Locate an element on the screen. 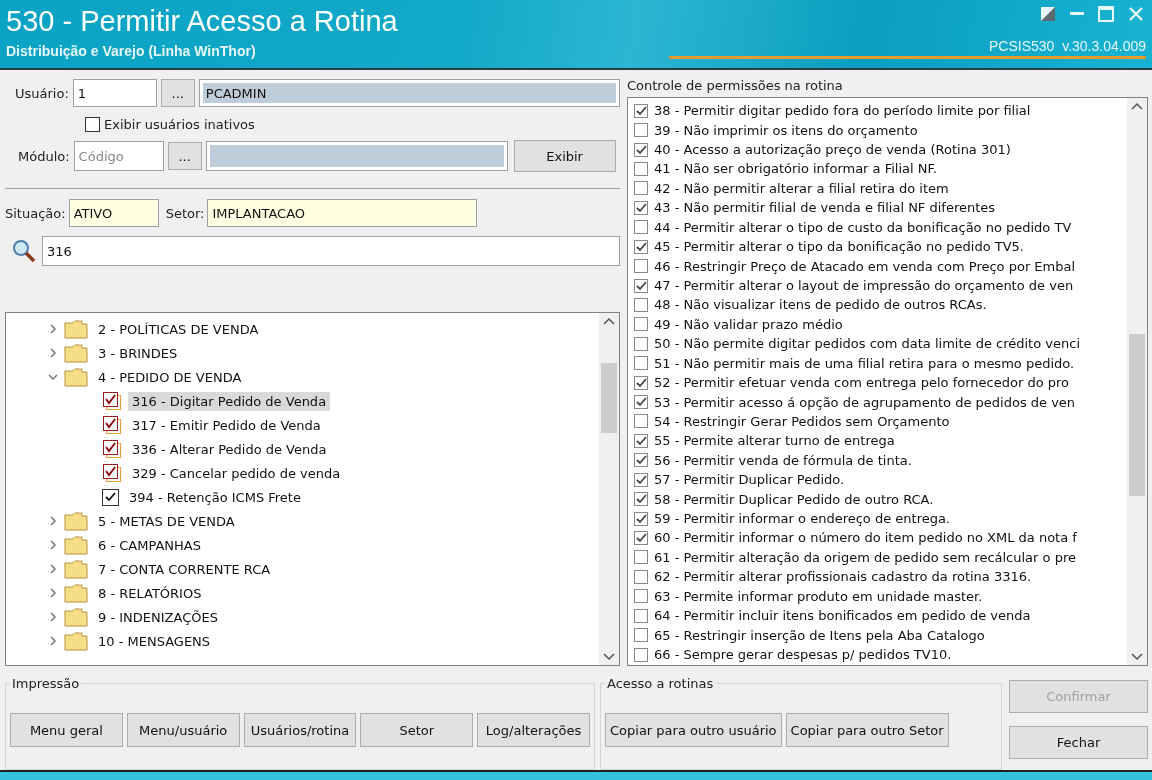  minimize-icon is located at coordinates (1077, 14).